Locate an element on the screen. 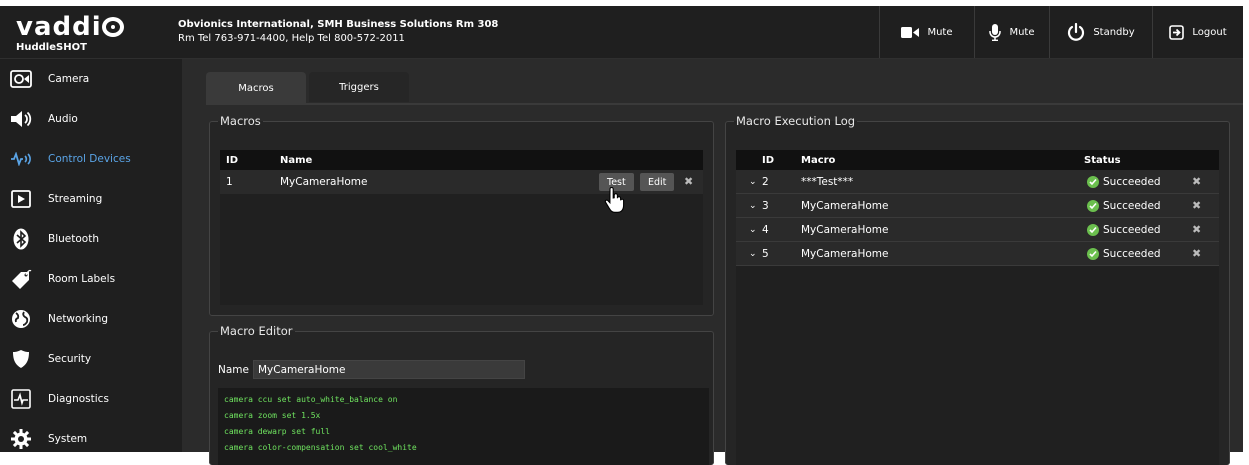 The height and width of the screenshot is (465, 1249). bluetooth-icon is located at coordinates (21, 239).